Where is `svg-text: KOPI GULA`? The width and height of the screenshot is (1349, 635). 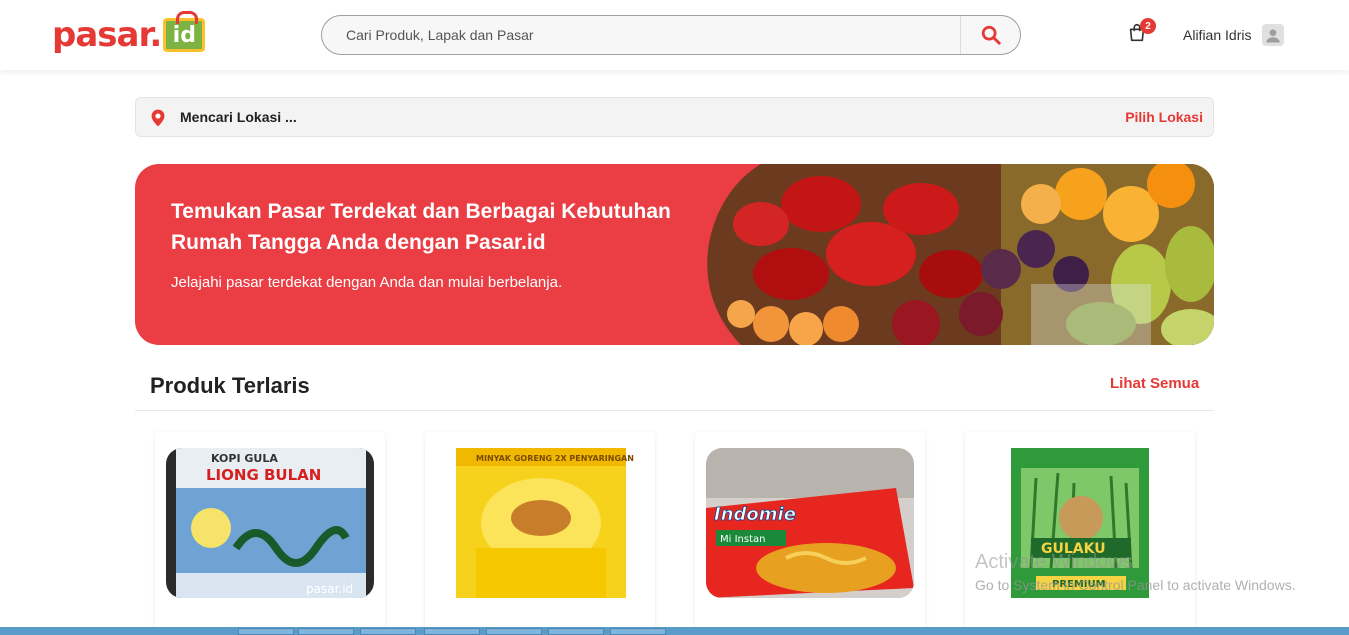 svg-text: KOPI GULA is located at coordinates (244, 458).